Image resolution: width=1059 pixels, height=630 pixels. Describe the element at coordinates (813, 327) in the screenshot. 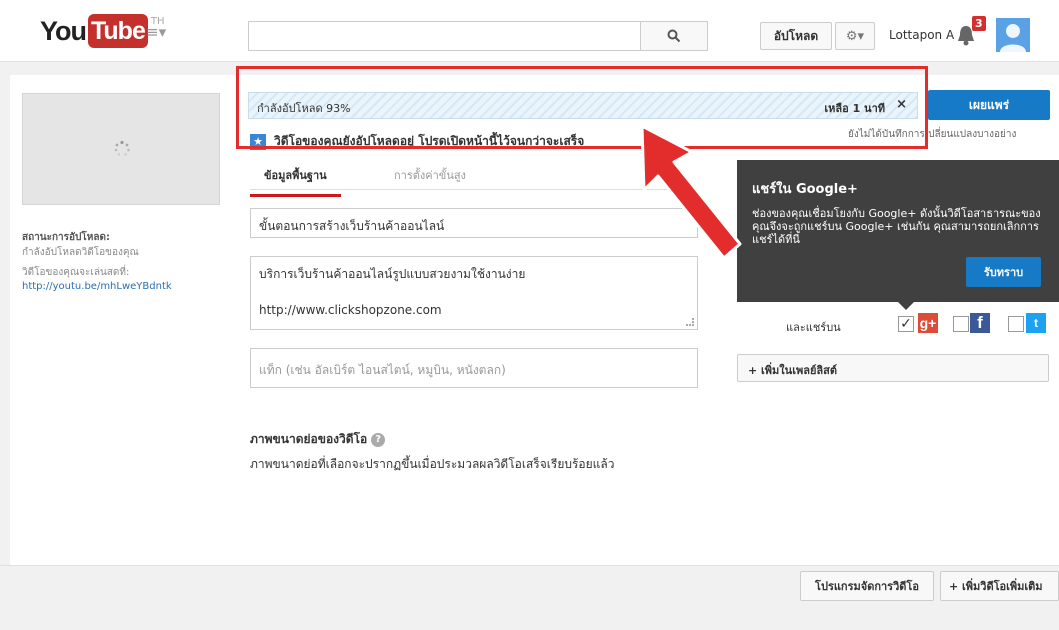

I see `share-on-label: และแชร์บน` at that location.